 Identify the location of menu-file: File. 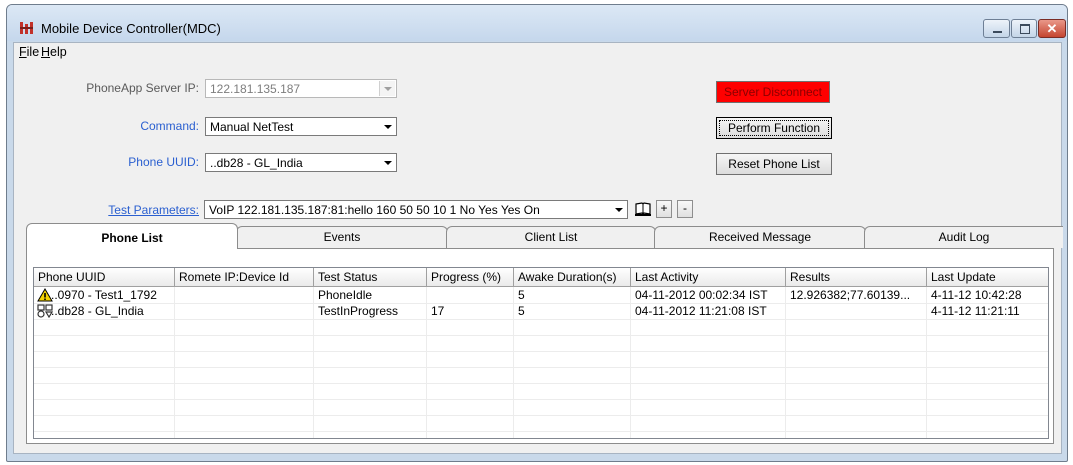
(29, 52).